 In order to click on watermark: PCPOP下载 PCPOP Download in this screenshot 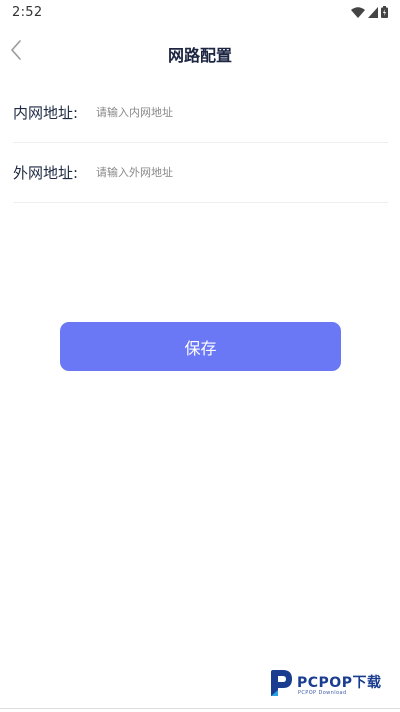, I will do `click(331, 684)`.